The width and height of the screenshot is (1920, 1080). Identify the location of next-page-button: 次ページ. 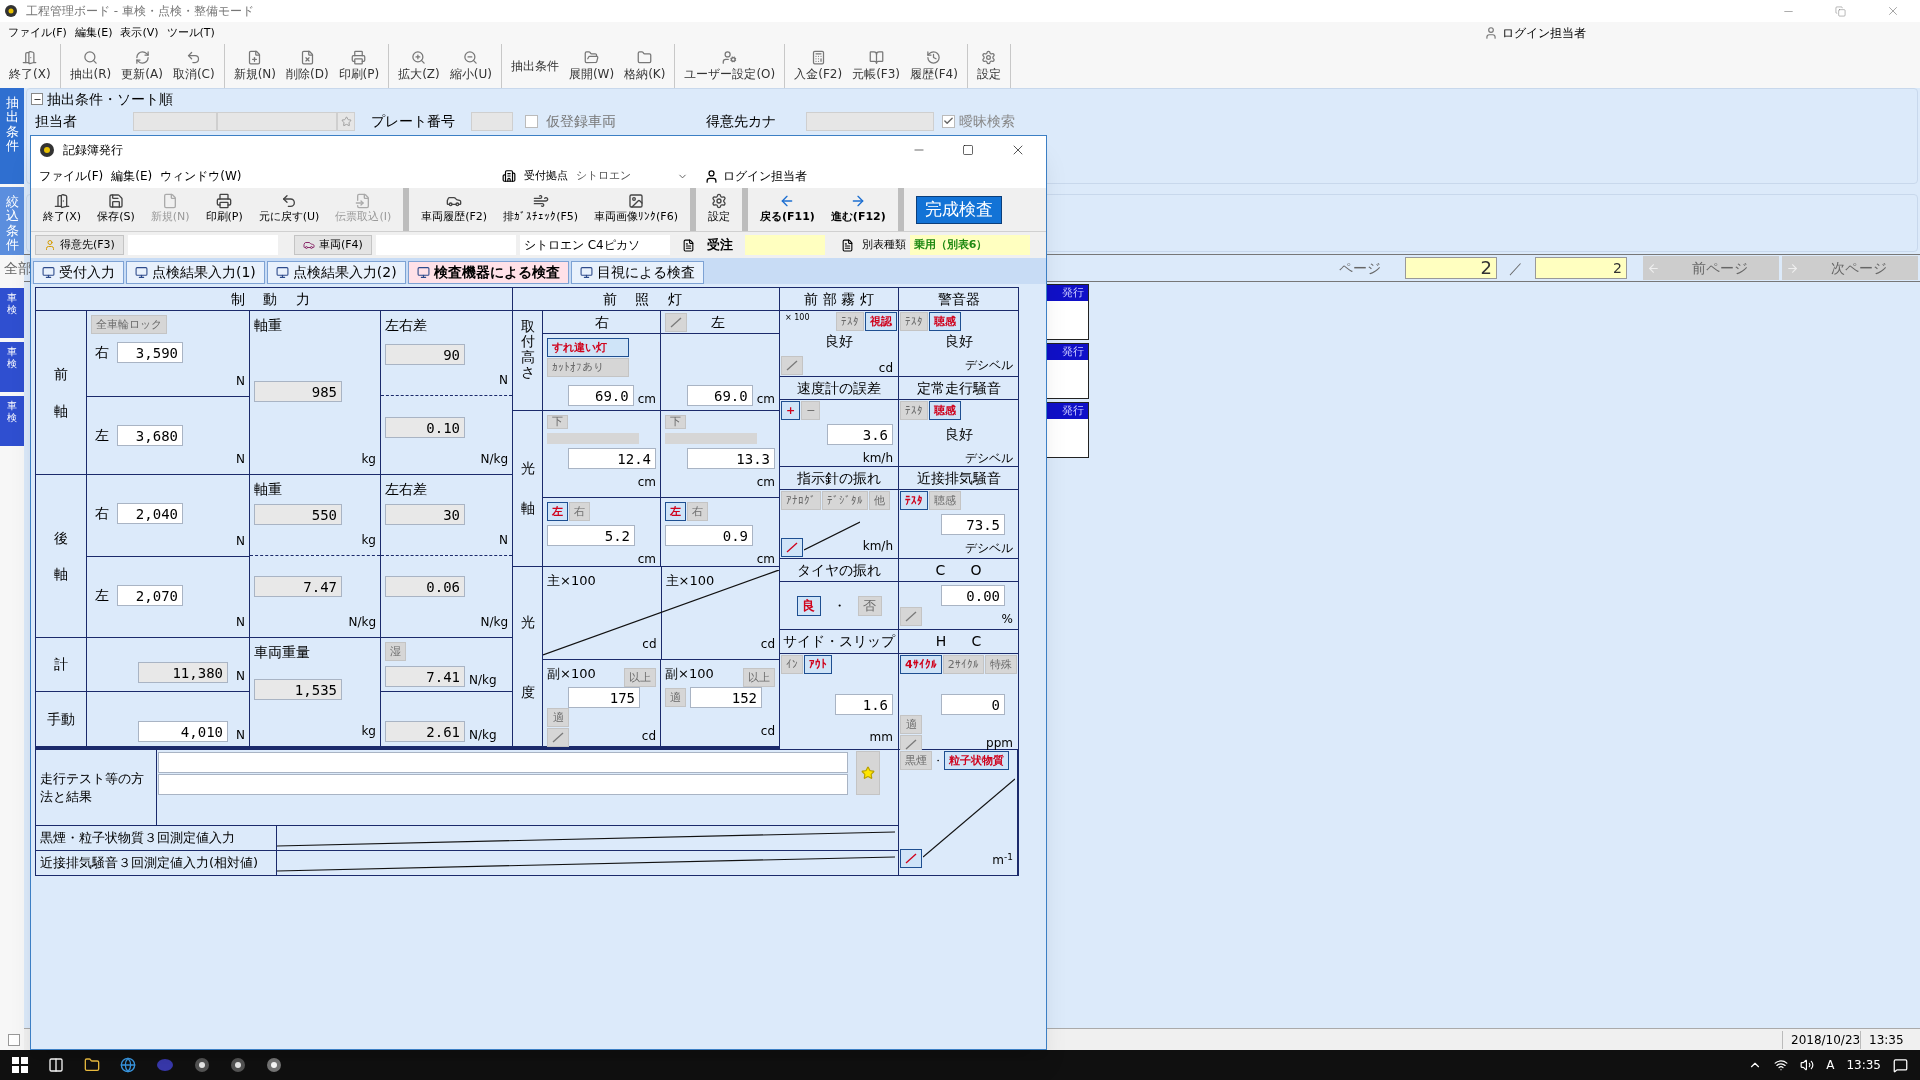
(1850, 268).